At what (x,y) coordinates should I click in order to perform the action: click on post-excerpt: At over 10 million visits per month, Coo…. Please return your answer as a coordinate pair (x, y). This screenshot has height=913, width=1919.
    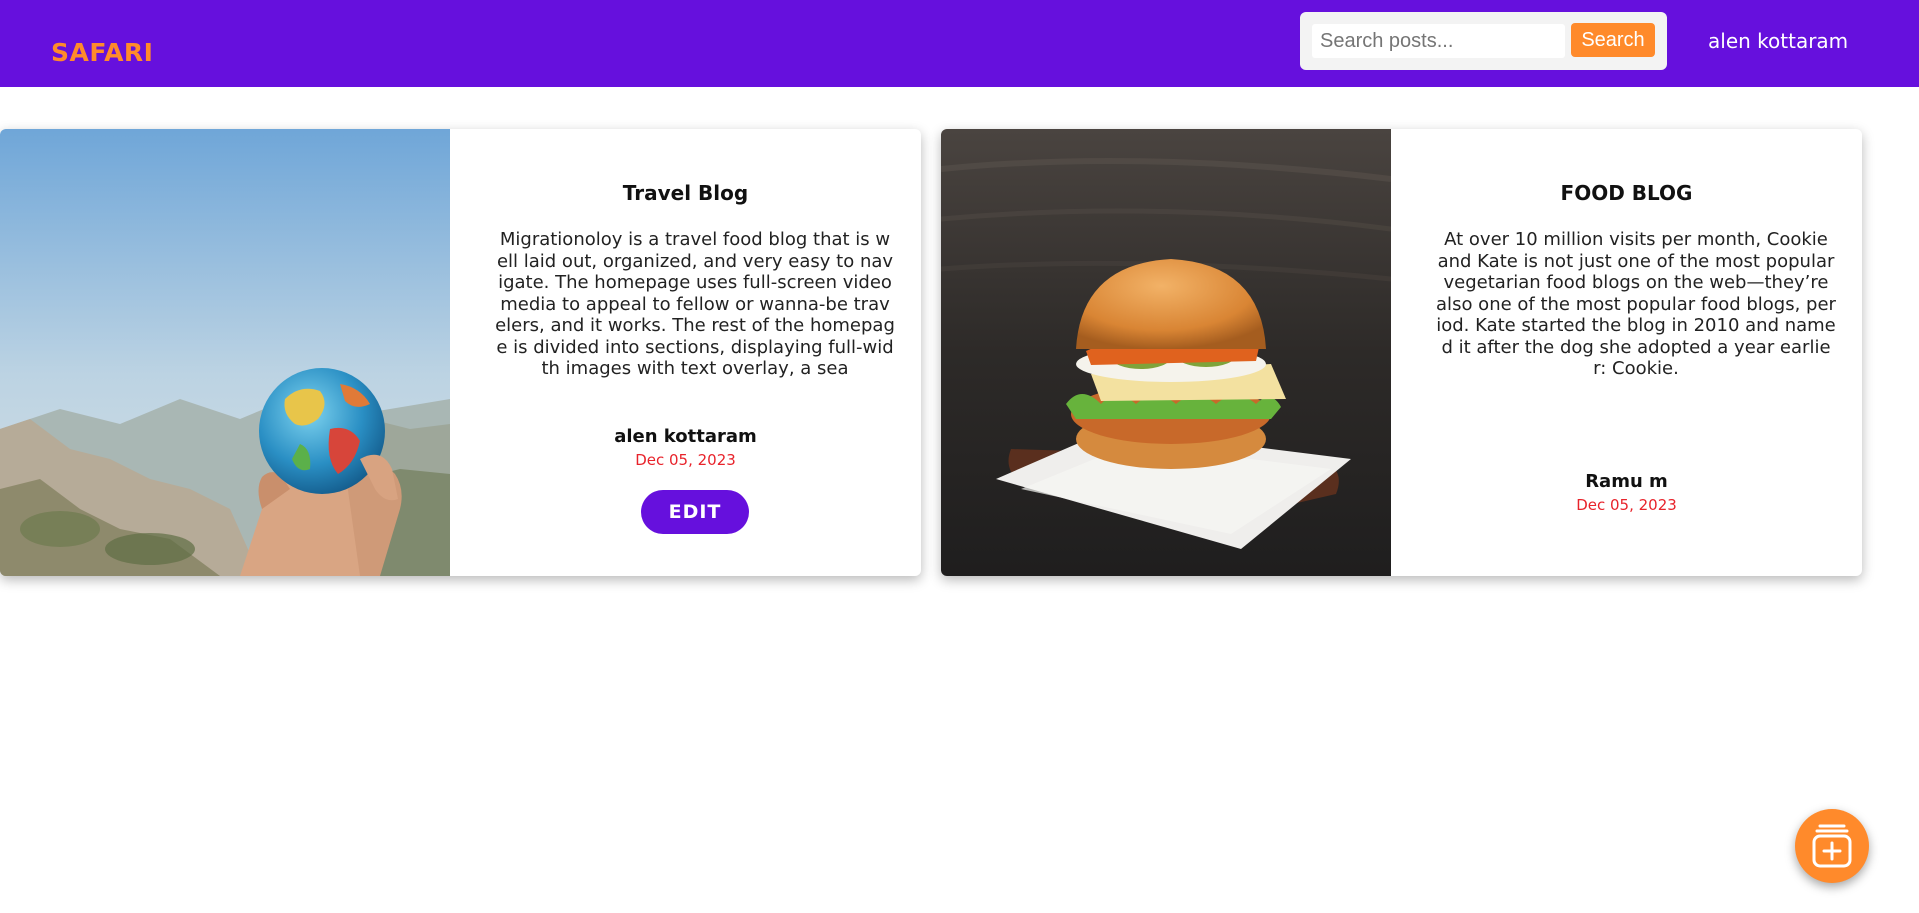
    Looking at the image, I should click on (1636, 304).